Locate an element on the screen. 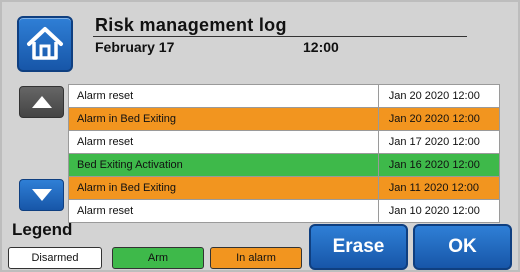 Image resolution: width=520 pixels, height=272 pixels. table-row: Alarm reset Jan 20 2020 12:00 is located at coordinates (284, 96).